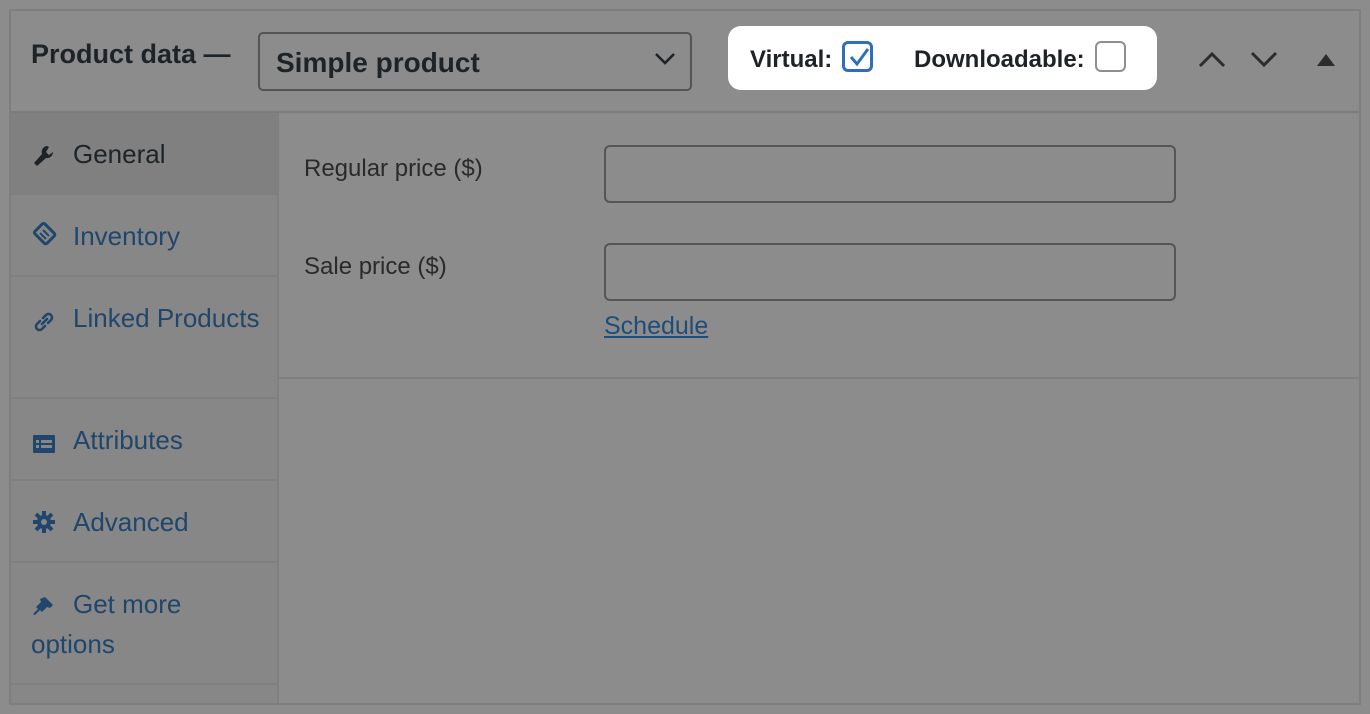 This screenshot has height=714, width=1370. Describe the element at coordinates (131, 522) in the screenshot. I see `tab-advanced-label: Advanced` at that location.